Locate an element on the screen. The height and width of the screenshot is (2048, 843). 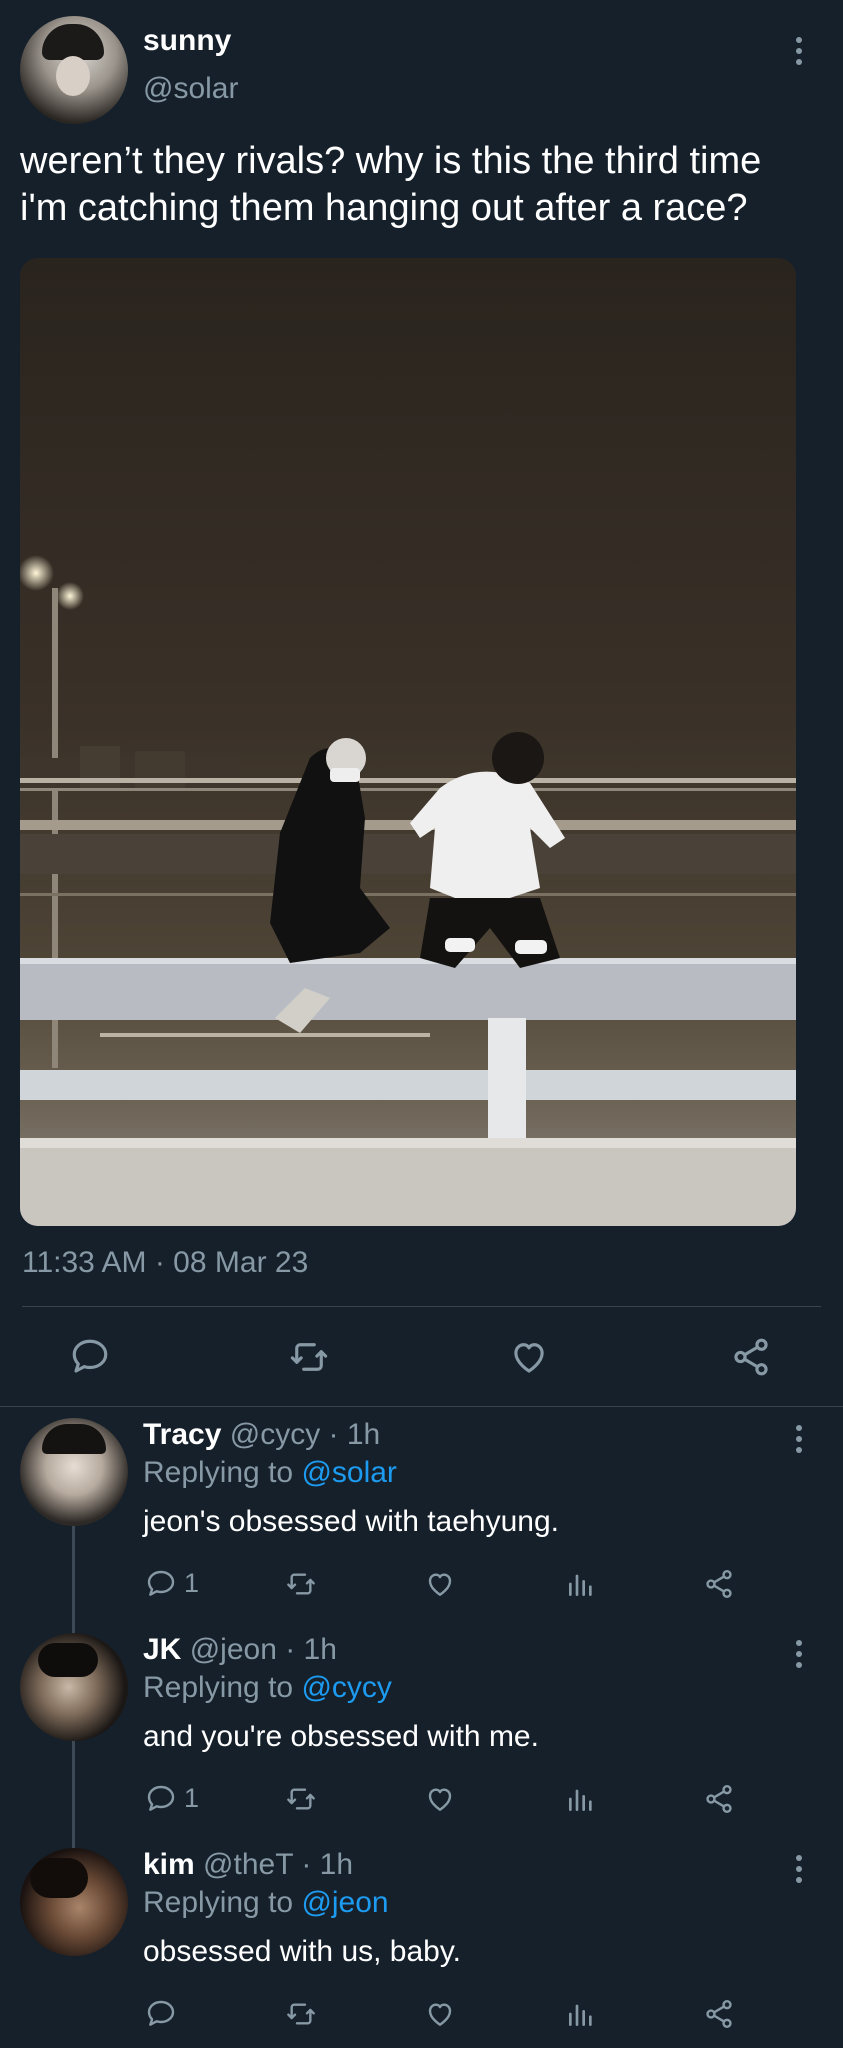
replying-to-line: Replying to @jeon is located at coordinates (266, 1903).